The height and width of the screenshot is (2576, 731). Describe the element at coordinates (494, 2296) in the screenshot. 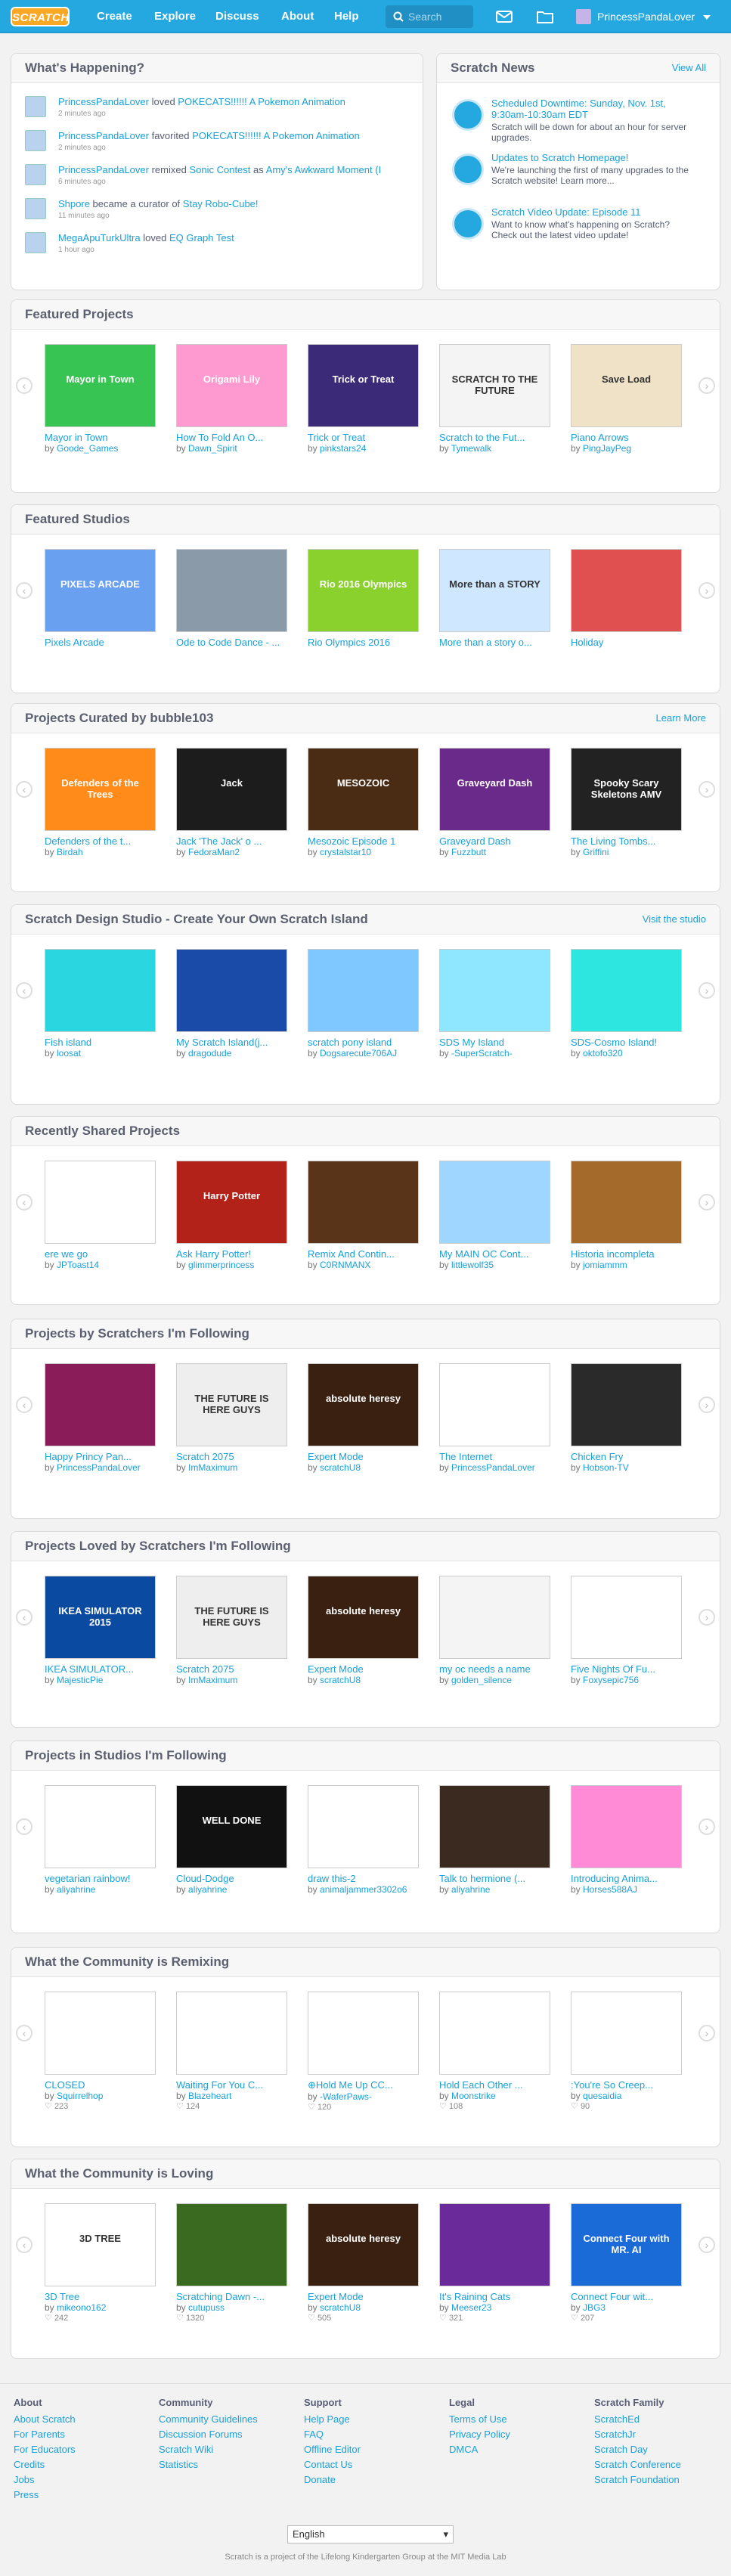

I see `project-title: It's Raining Cats` at that location.